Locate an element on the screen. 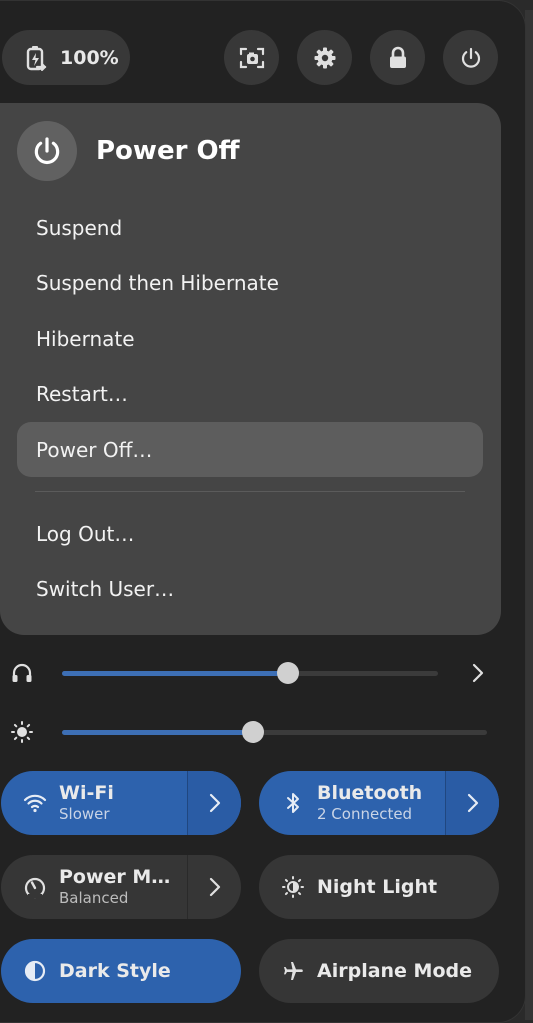 Image resolution: width=533 pixels, height=1023 pixels. battery-indicator: 100% is located at coordinates (66, 57).